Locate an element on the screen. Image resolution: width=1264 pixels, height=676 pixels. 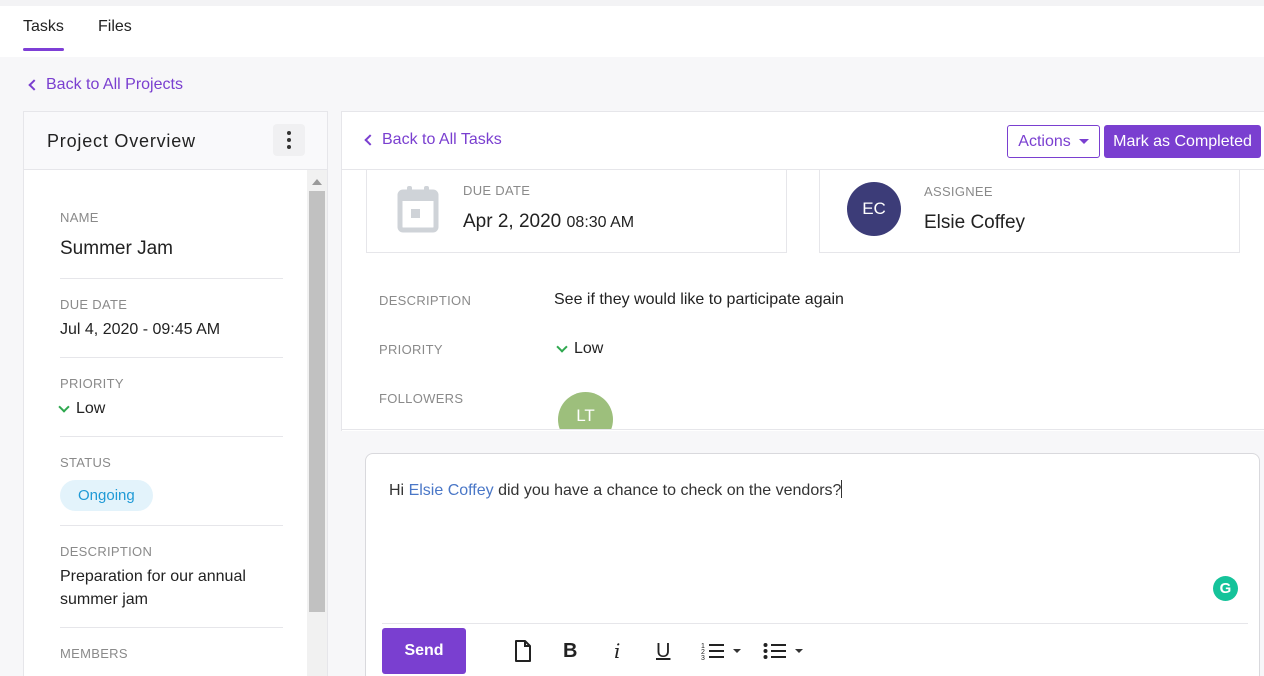
actions-dropdown-button: Actions is located at coordinates (1053, 141).